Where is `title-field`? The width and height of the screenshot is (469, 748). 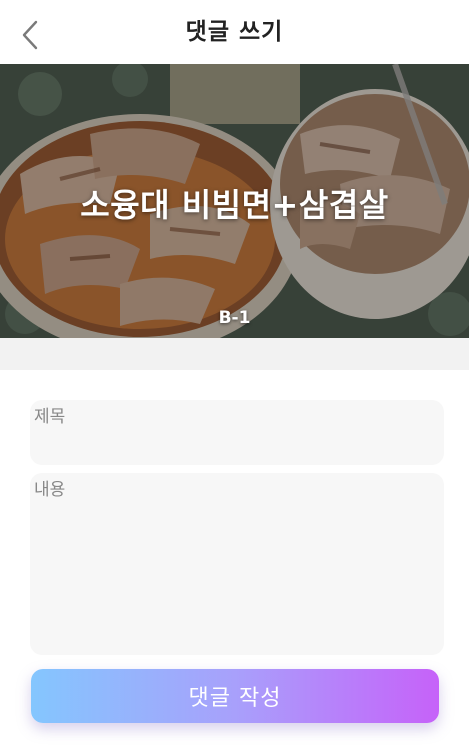 title-field is located at coordinates (237, 432).